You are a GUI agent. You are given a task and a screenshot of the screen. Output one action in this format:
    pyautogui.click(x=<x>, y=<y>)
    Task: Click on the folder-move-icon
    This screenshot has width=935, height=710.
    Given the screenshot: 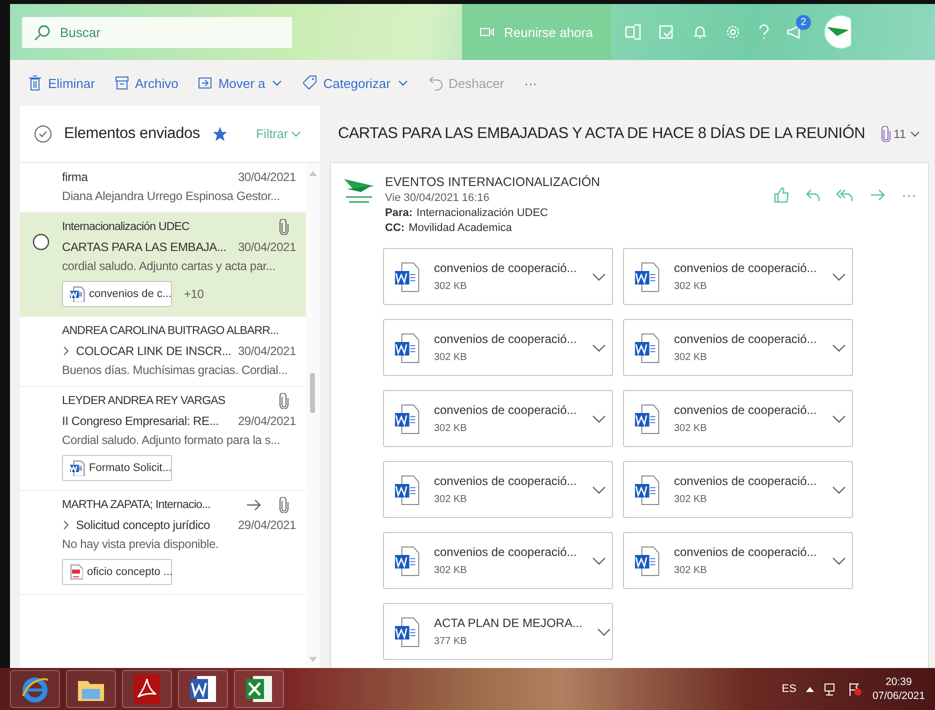 What is the action you would take?
    pyautogui.click(x=205, y=83)
    